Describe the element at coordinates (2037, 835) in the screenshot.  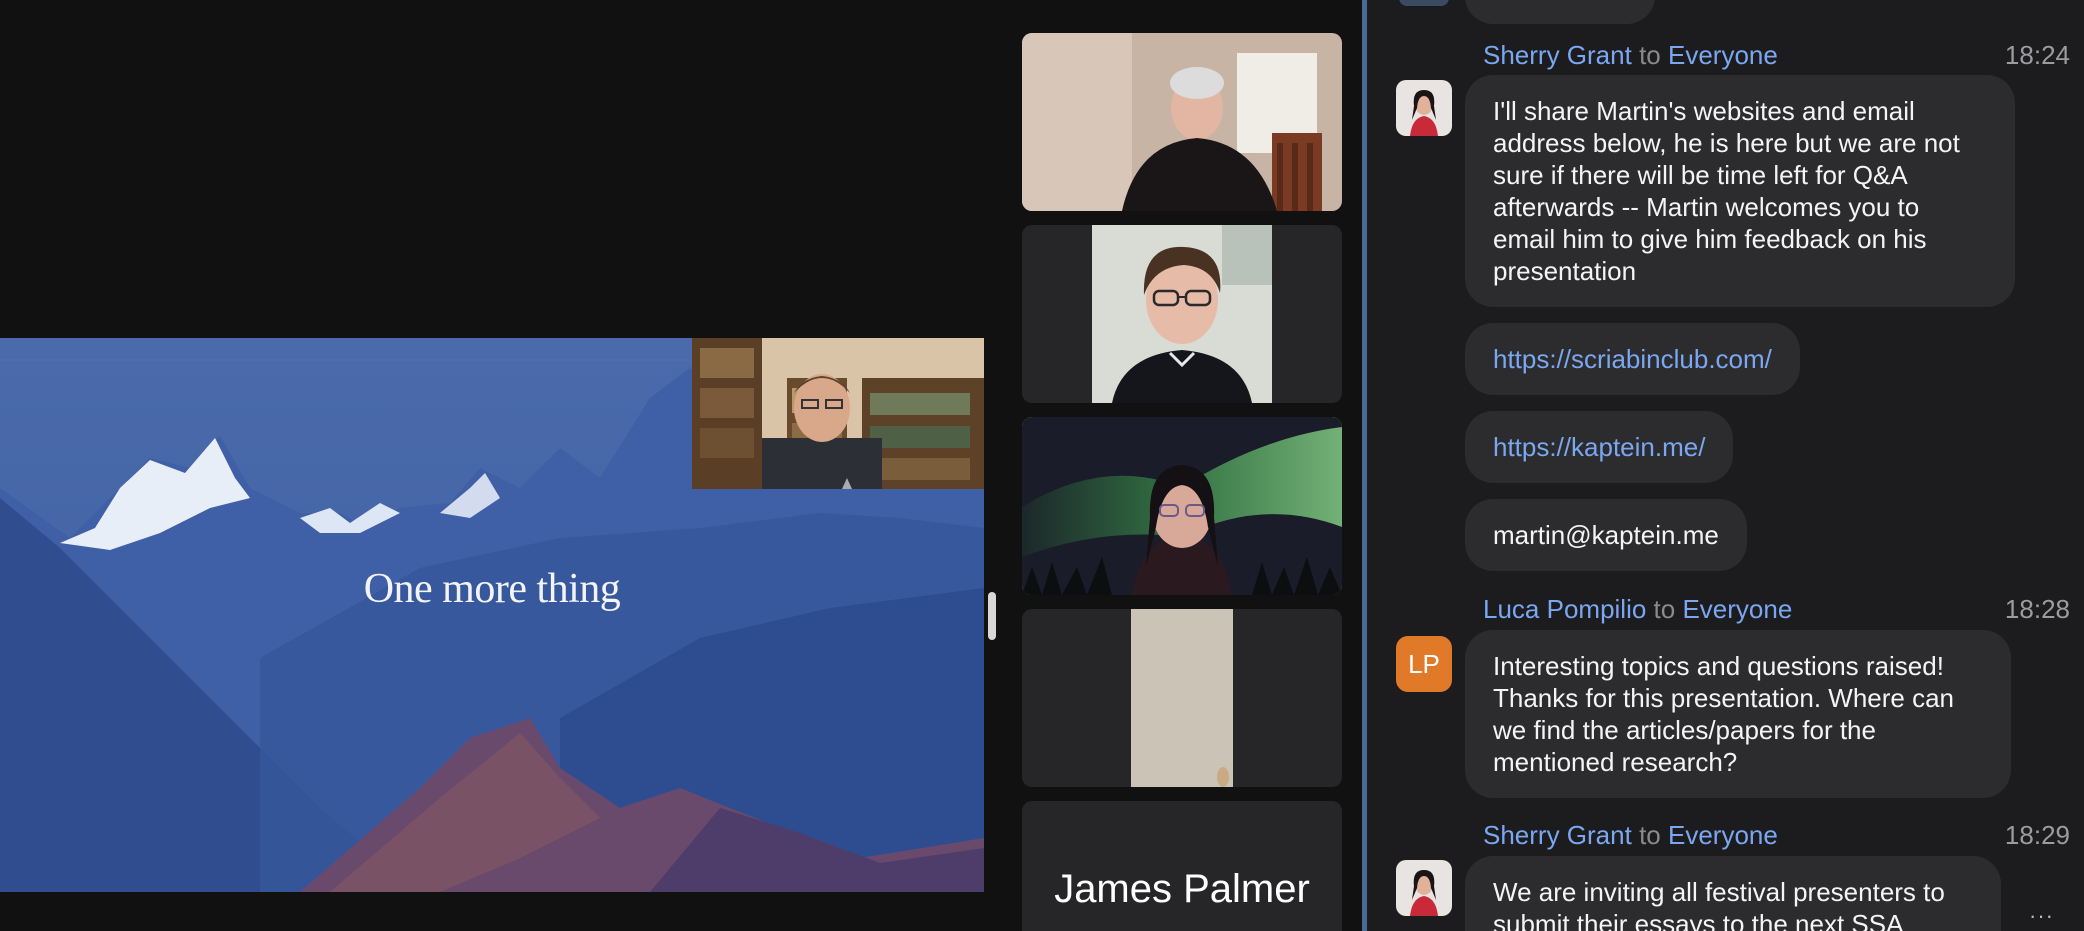
I see `message-time: 18:29` at that location.